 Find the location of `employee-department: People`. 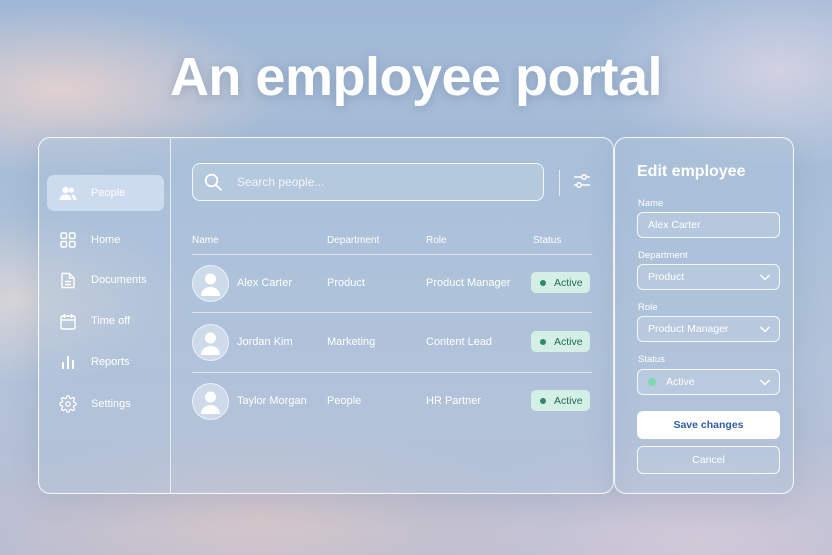

employee-department: People is located at coordinates (344, 401).